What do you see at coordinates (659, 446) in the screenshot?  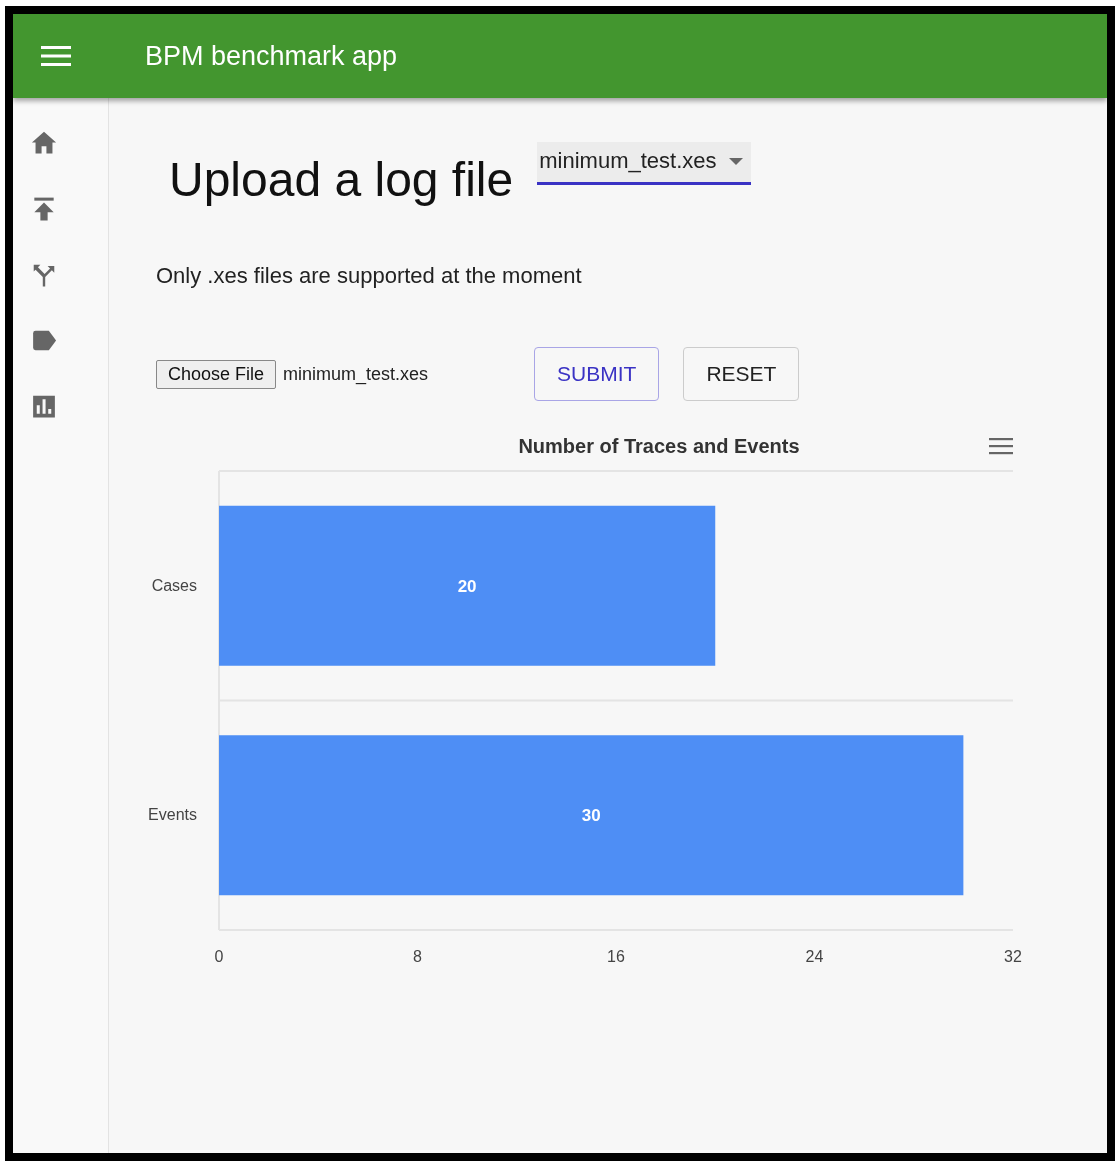 I see `chart-title: Number of Traces and Events` at bounding box center [659, 446].